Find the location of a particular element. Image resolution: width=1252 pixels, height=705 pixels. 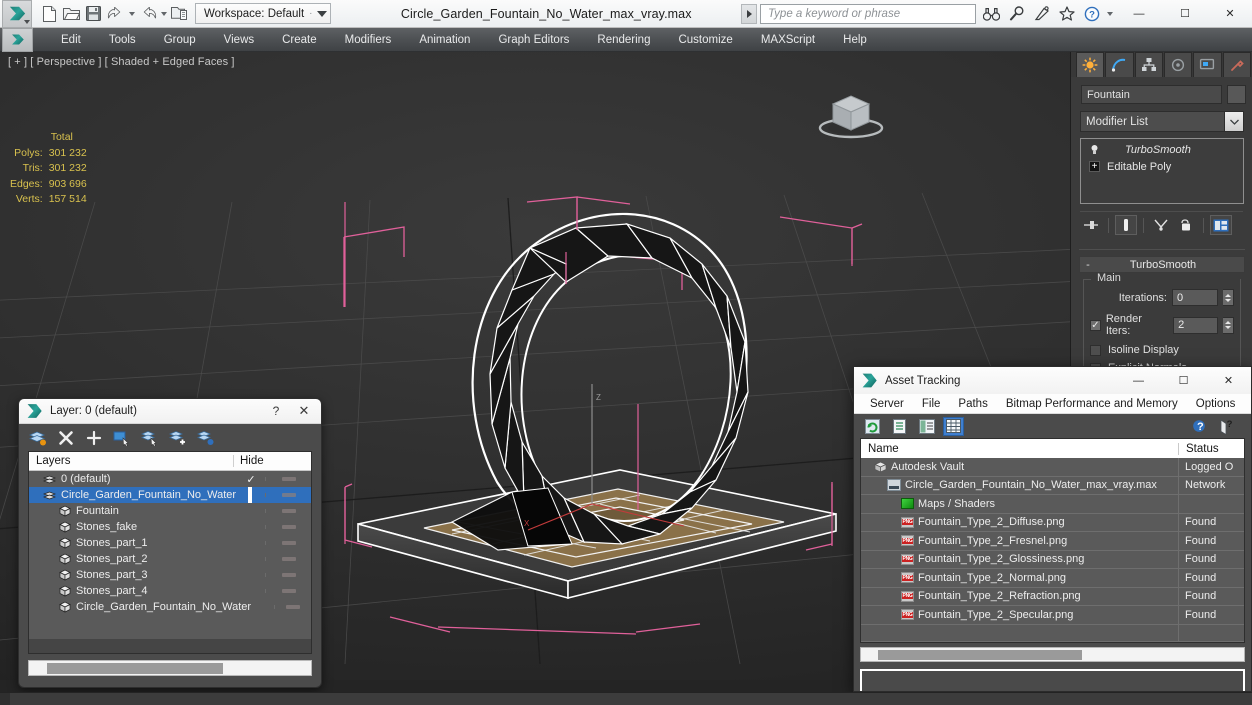

collapse-icon: - is located at coordinates (1088, 265).